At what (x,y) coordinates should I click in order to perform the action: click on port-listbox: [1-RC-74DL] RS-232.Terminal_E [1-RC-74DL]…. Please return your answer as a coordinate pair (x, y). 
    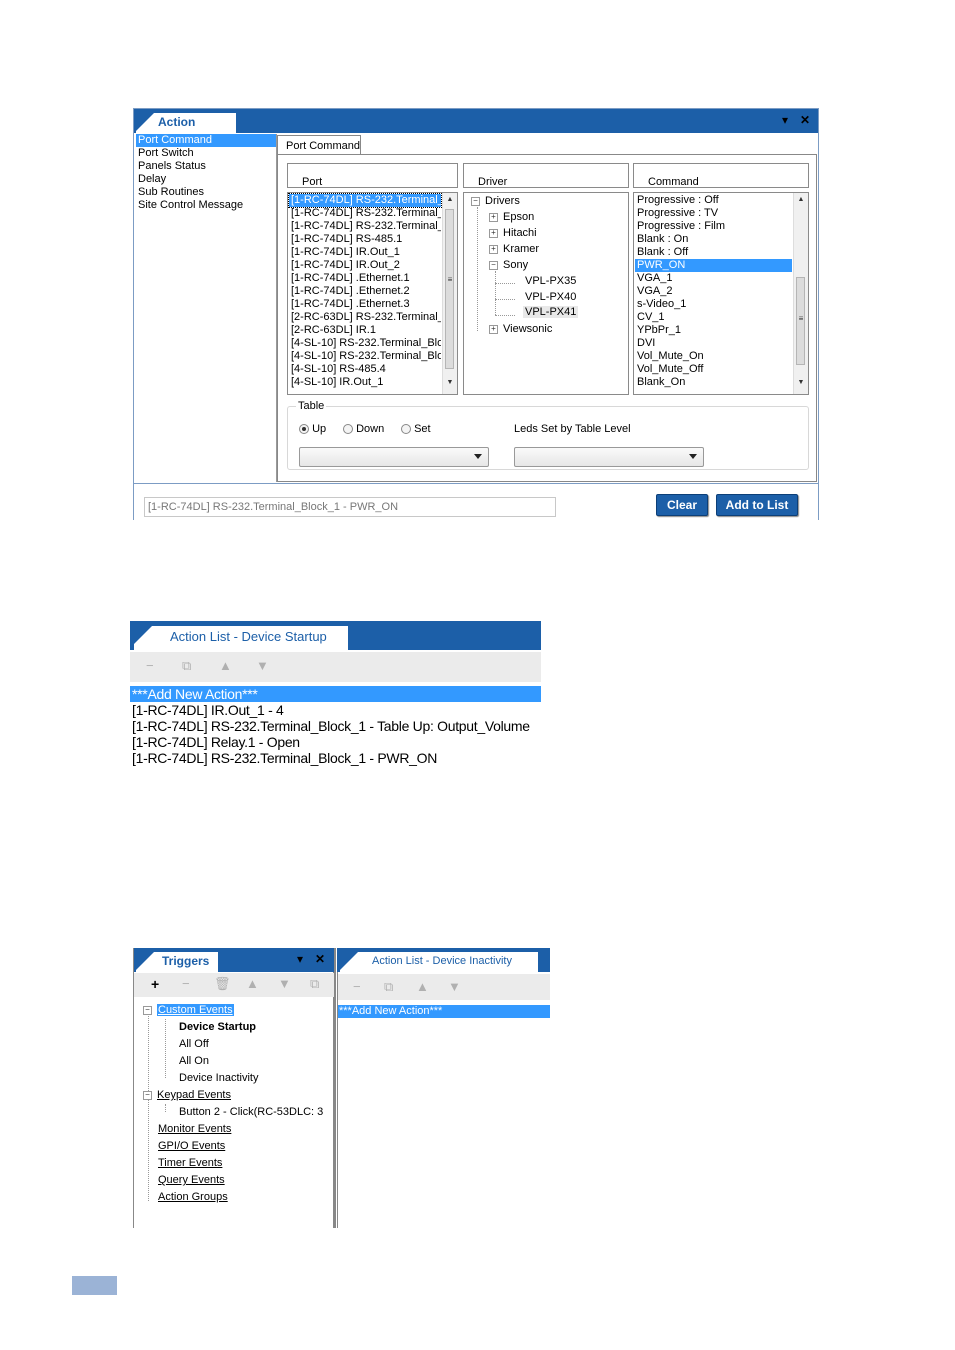
    Looking at the image, I should click on (372, 293).